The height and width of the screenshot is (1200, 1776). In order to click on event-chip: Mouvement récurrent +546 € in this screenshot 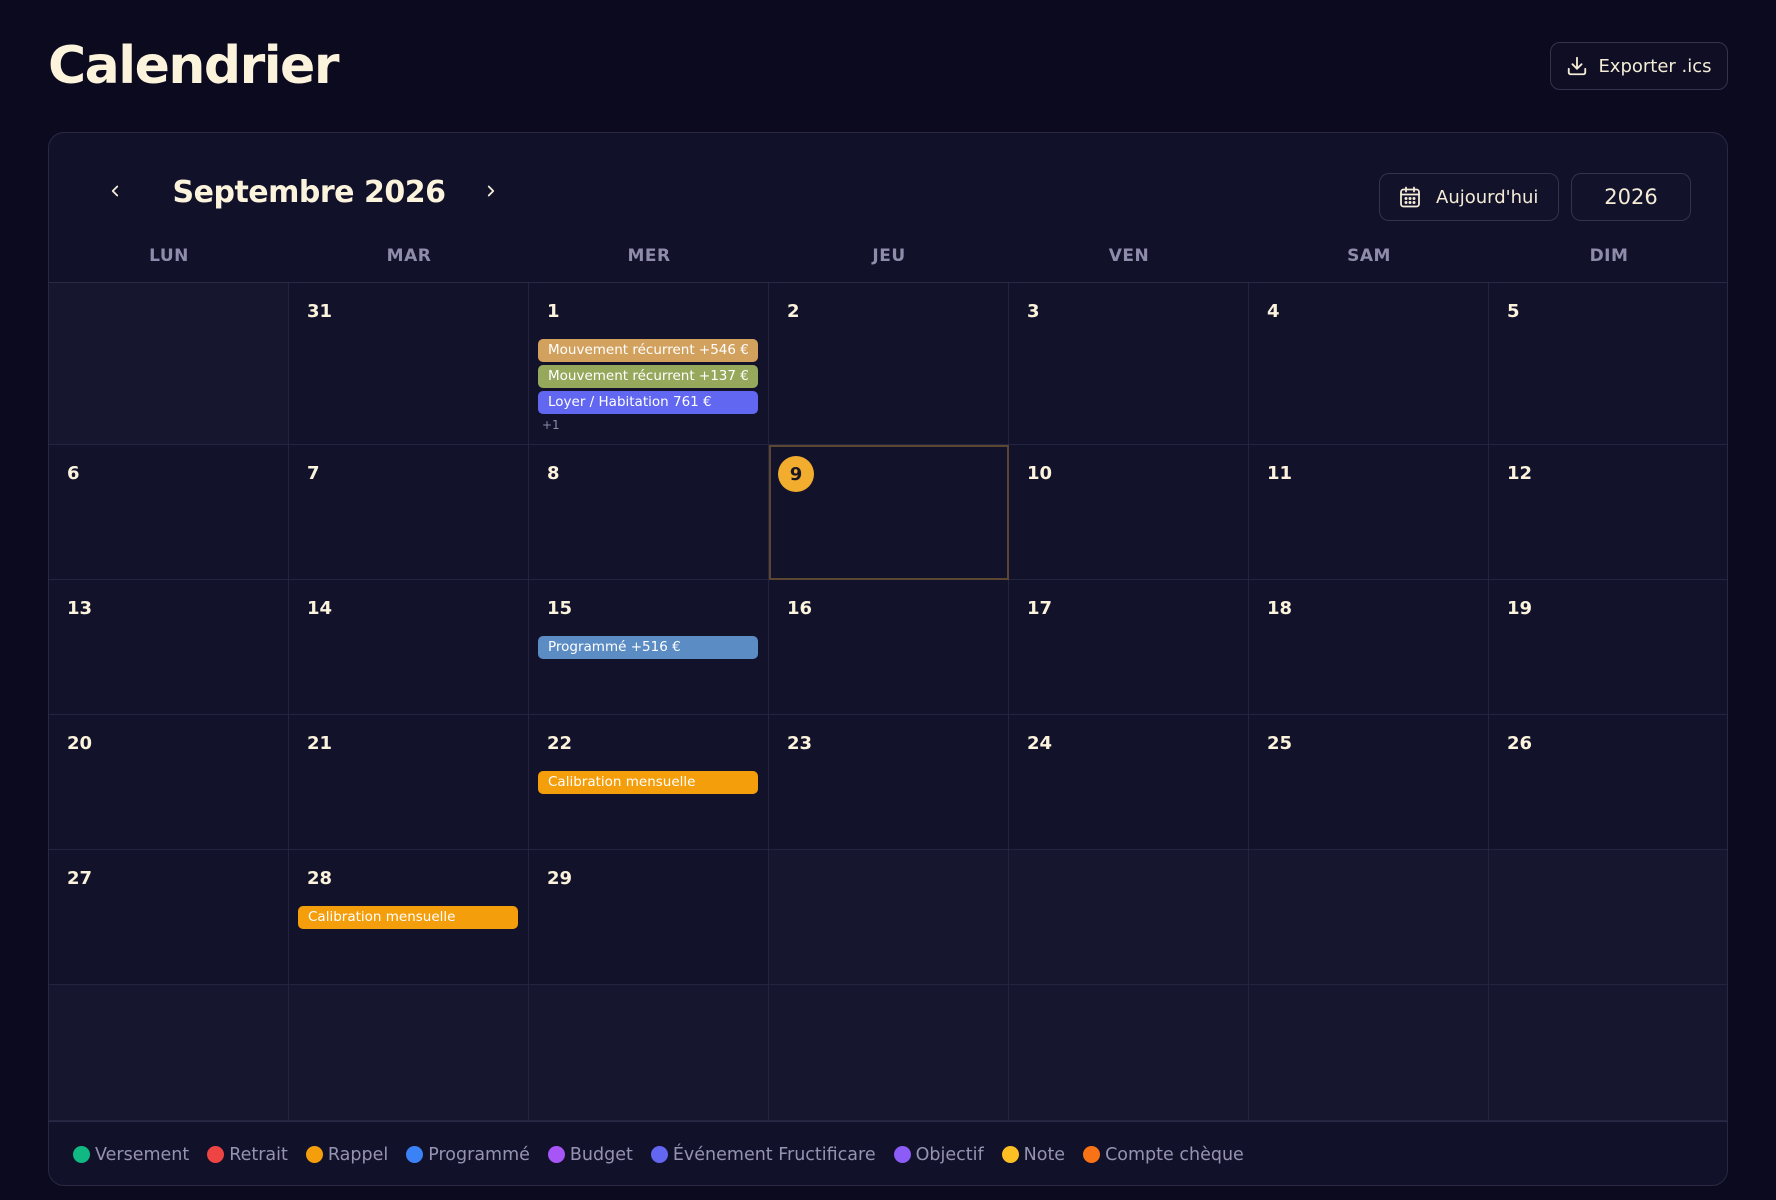, I will do `click(648, 350)`.